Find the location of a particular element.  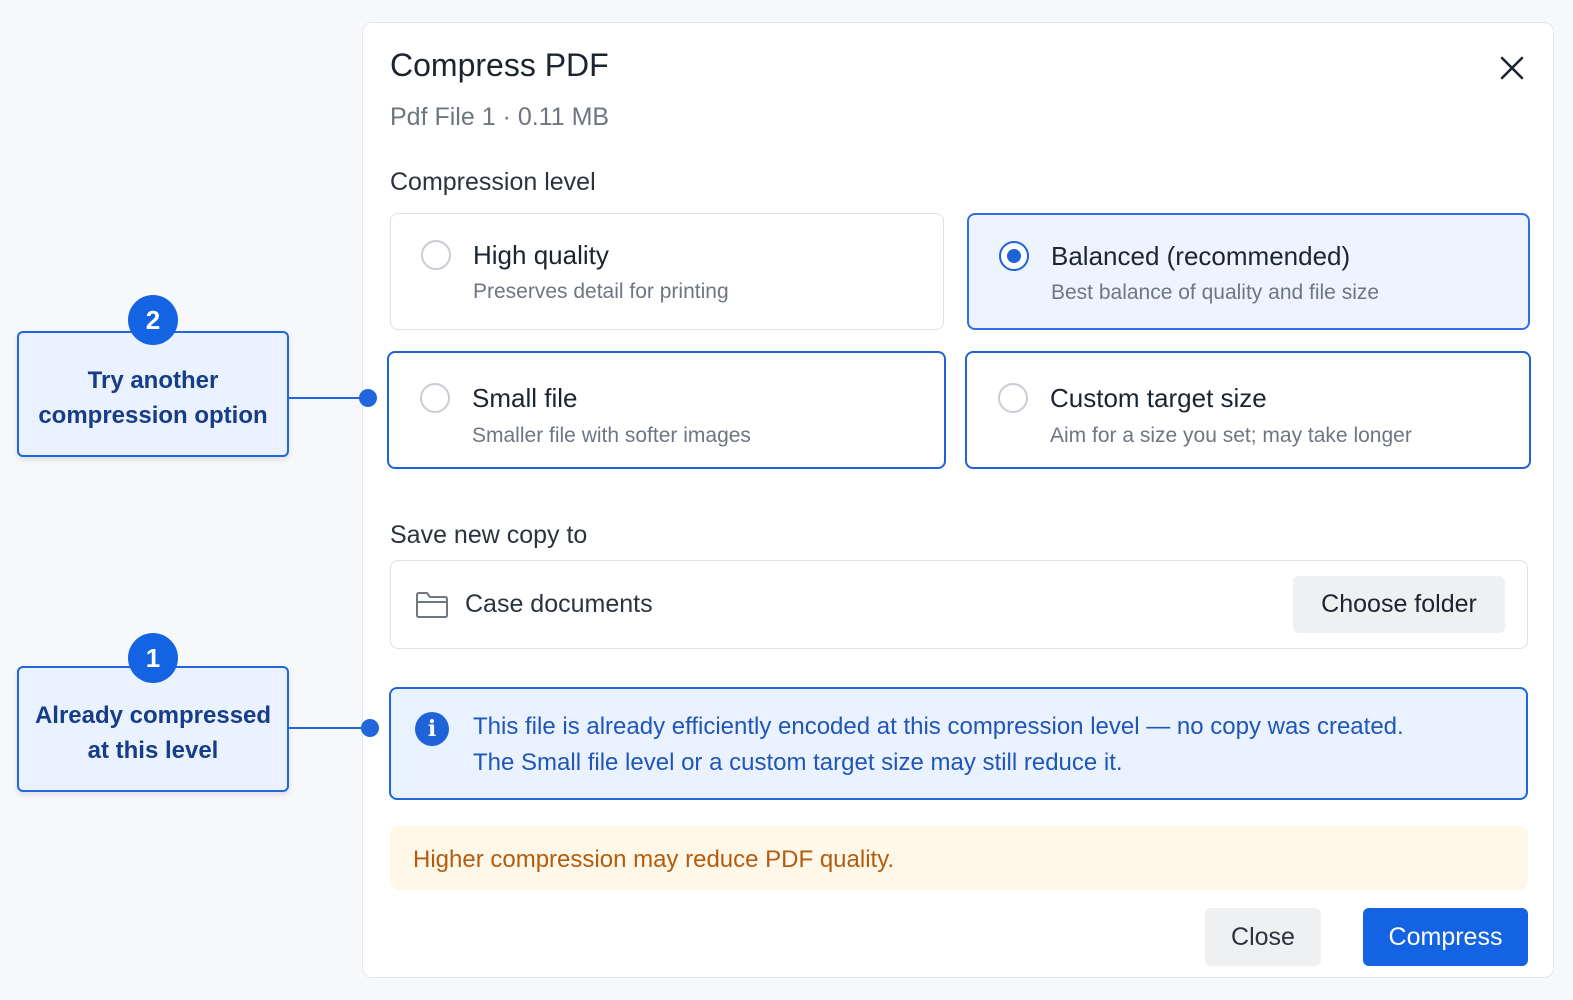

callout-number-badge: 1 is located at coordinates (153, 658).